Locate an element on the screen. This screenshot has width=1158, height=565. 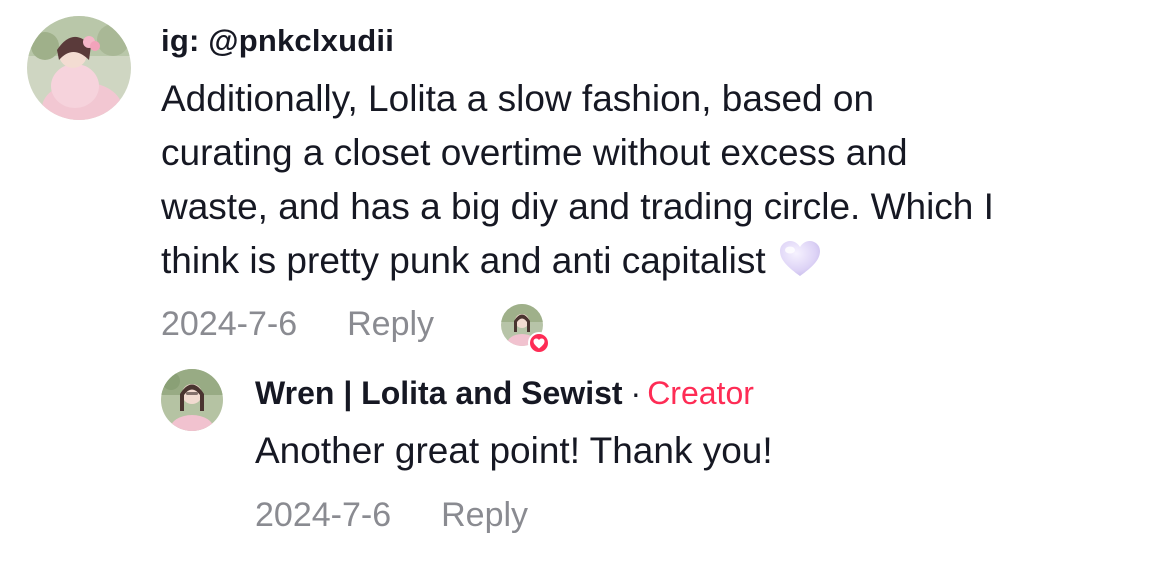
white-heart-icon is located at coordinates (800, 266).